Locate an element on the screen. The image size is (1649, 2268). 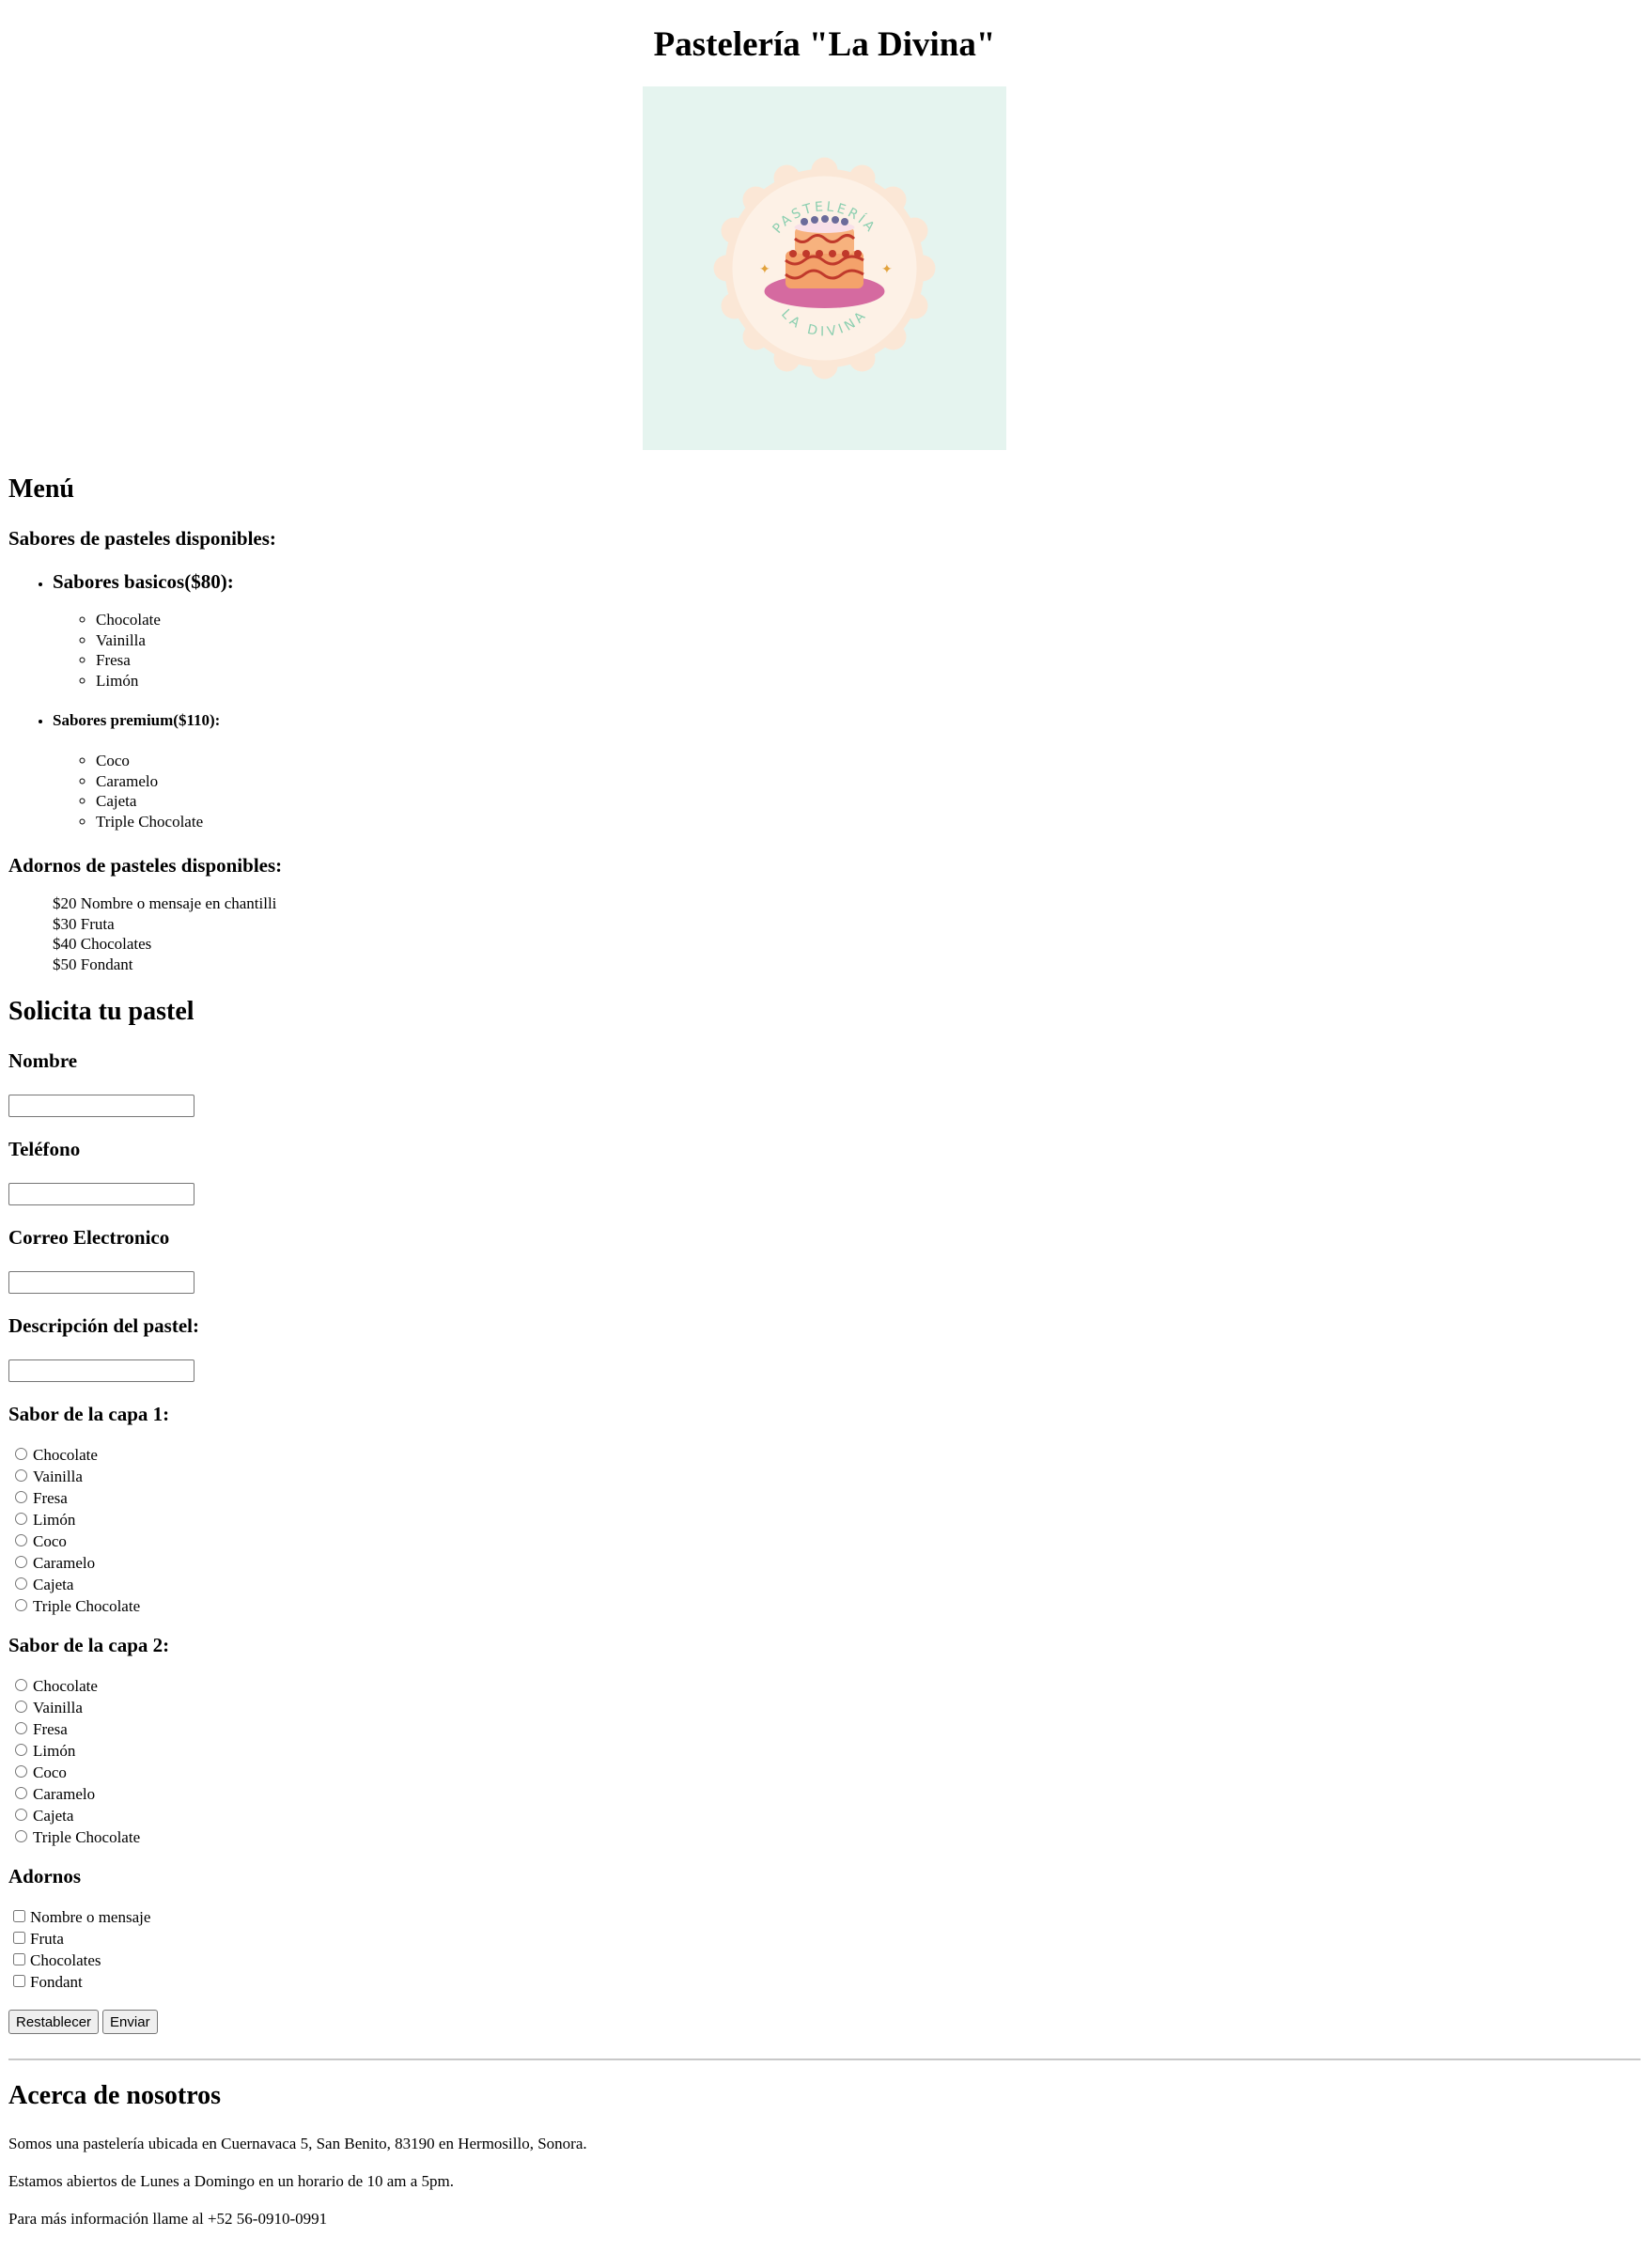
layer1-option-label: Caramelo is located at coordinates (64, 1563).